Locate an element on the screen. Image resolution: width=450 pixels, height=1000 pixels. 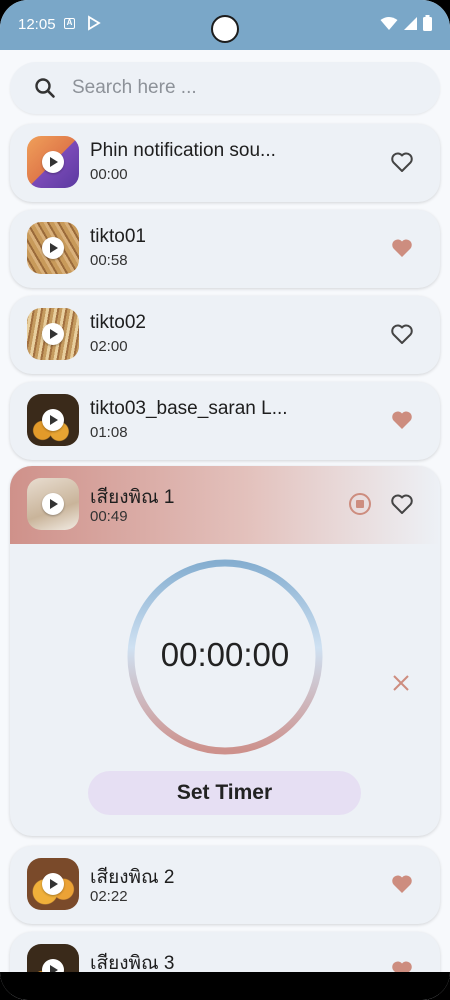
a-letter-icon: A is located at coordinates (69, 23).